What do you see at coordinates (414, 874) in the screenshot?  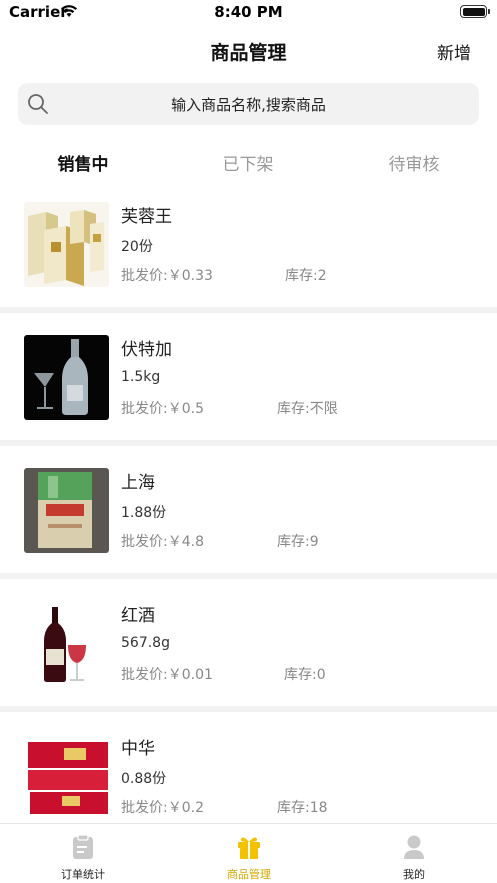 I see `tab-label: 我的` at bounding box center [414, 874].